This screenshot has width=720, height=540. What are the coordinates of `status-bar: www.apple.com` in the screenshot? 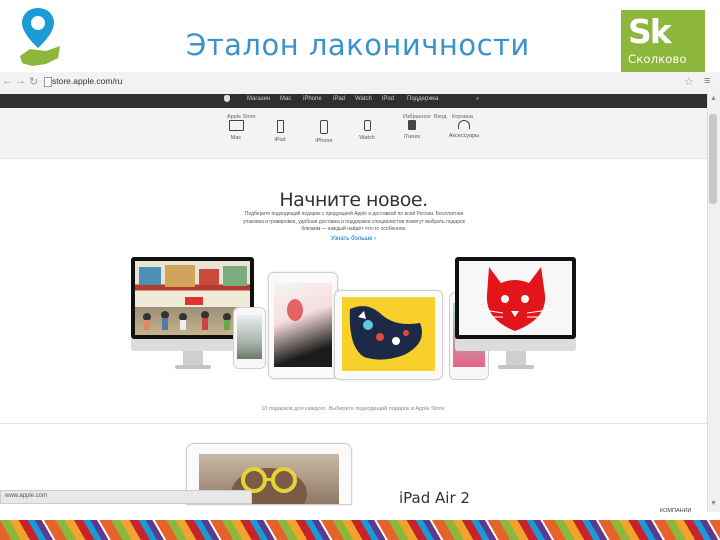 It's located at (126, 497).